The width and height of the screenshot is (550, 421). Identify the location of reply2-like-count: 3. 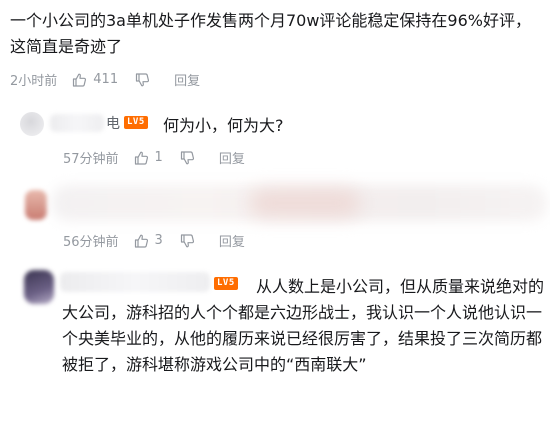
(158, 240).